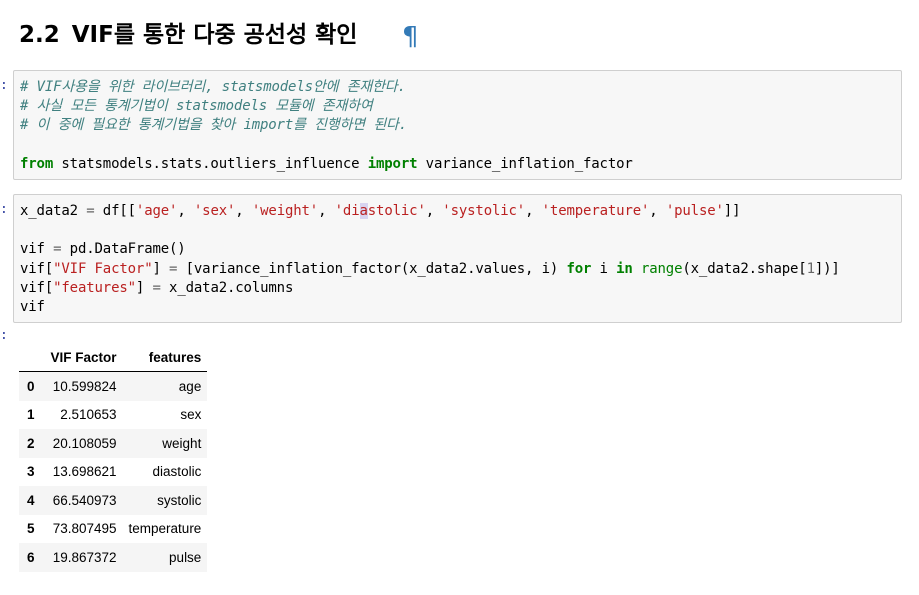 The width and height of the screenshot is (919, 595). I want to click on row-index: 3, so click(31, 472).